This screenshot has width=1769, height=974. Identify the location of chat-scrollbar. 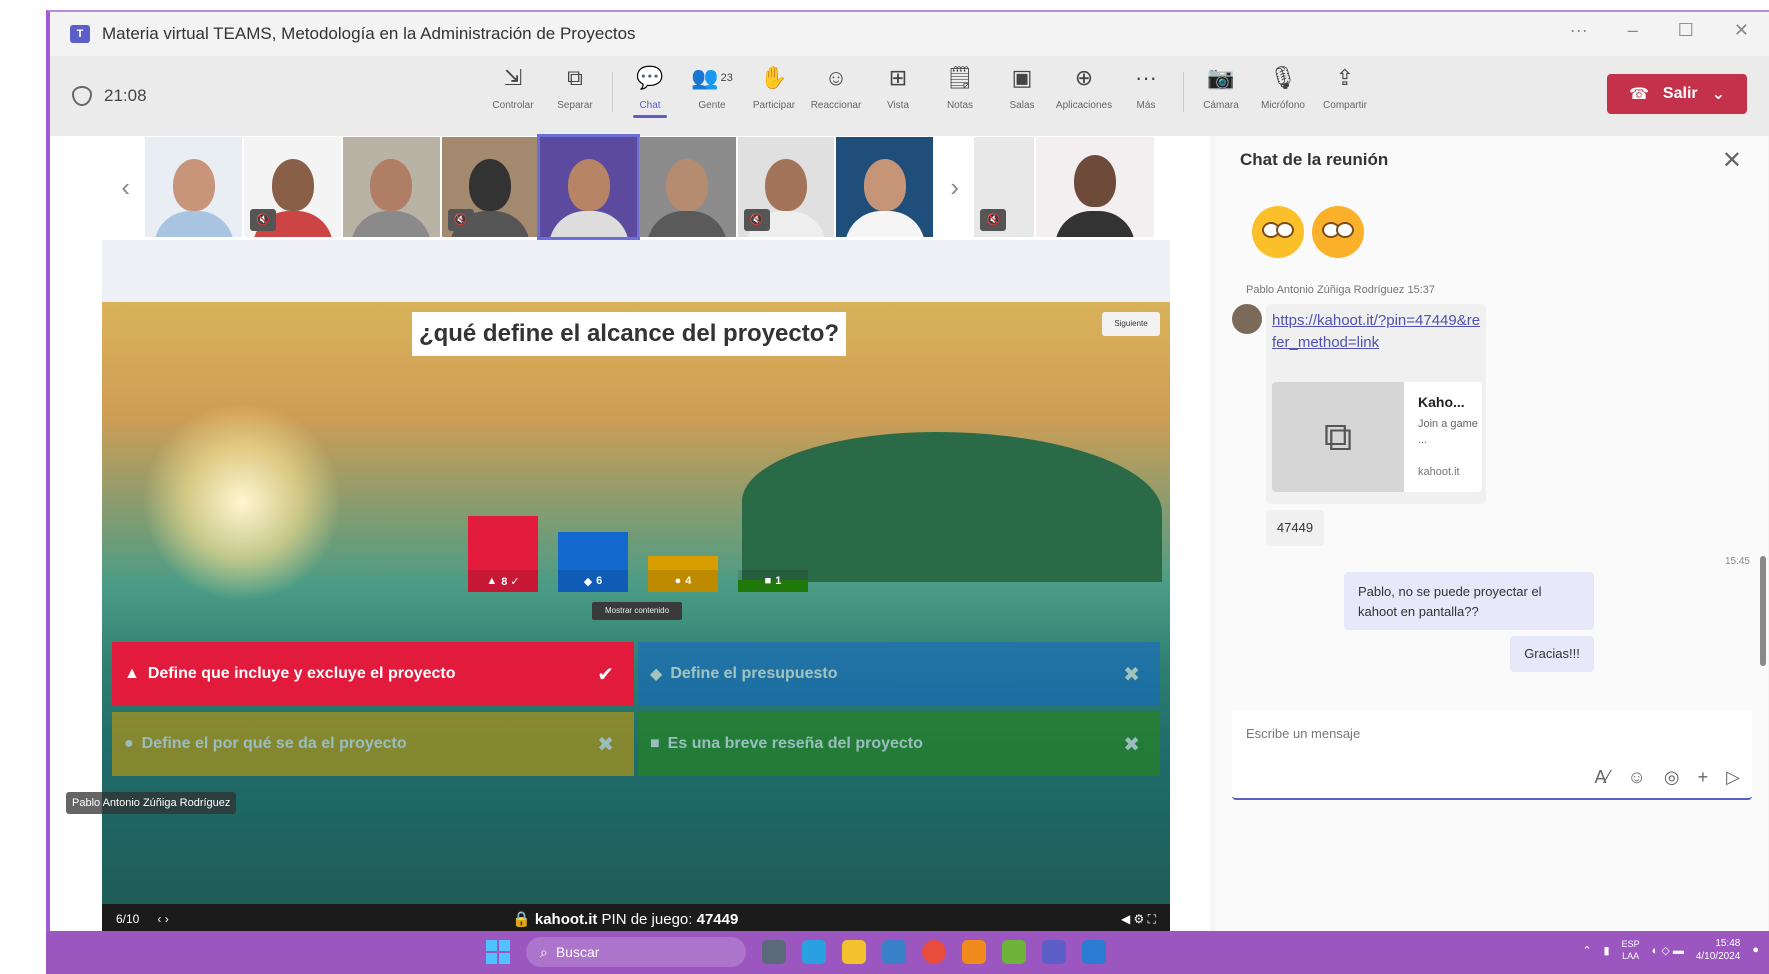
(1763, 611).